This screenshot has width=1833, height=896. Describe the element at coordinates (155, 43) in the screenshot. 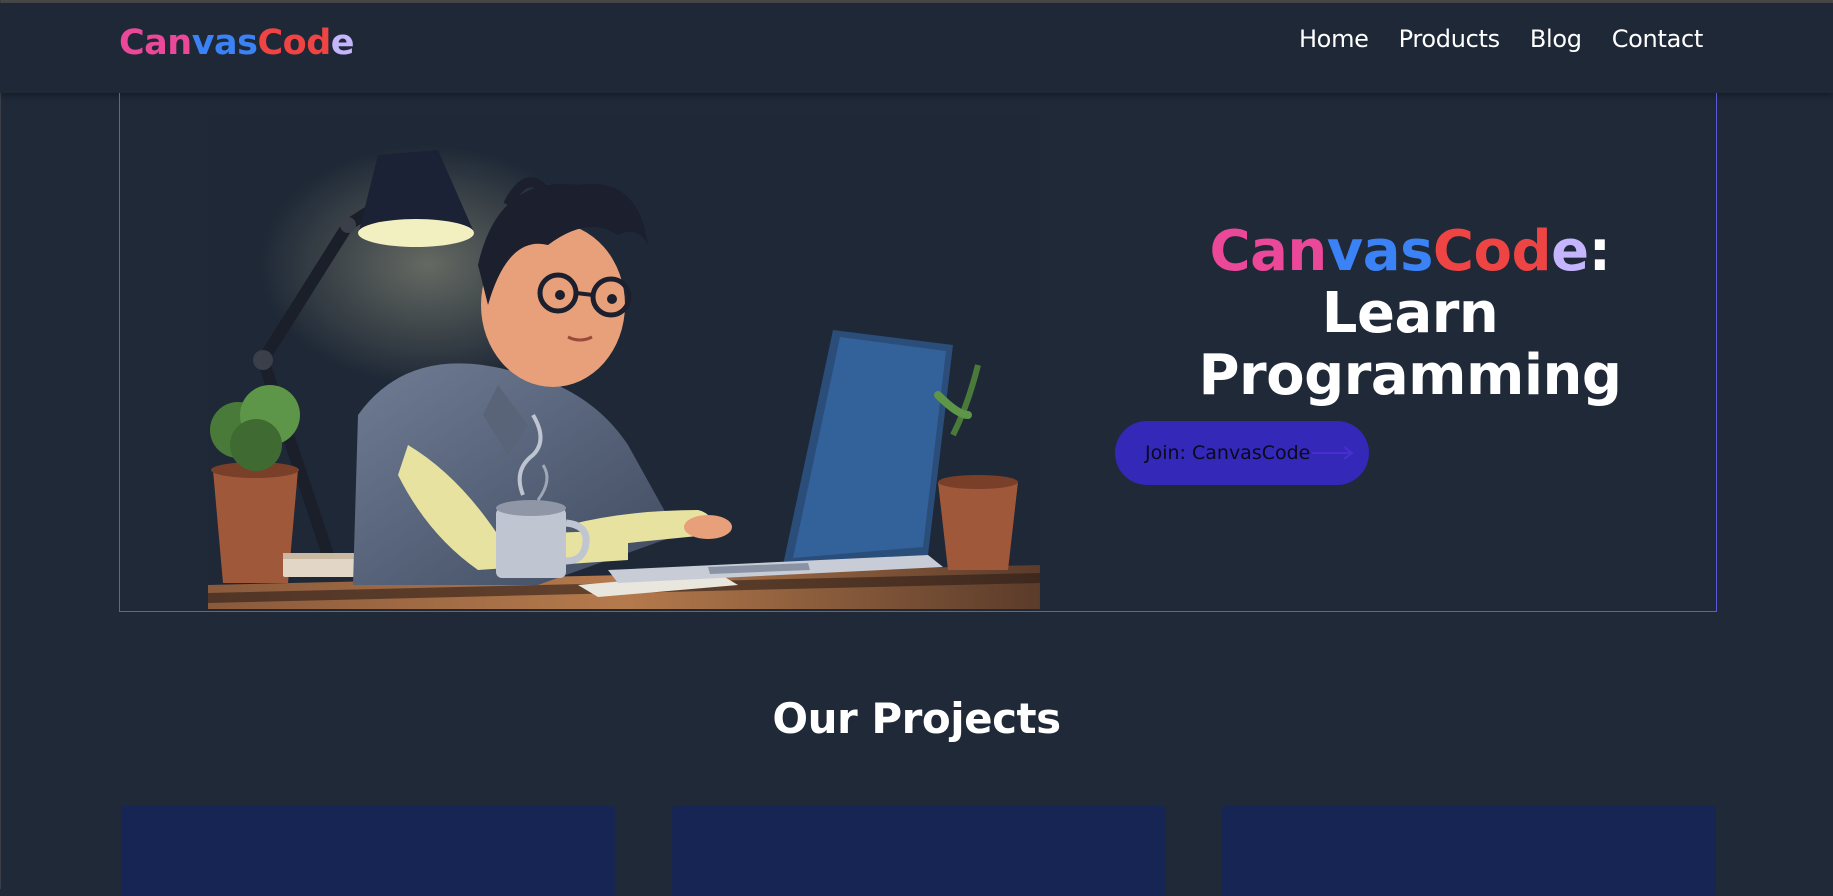

I see `logo-segment: Can` at that location.